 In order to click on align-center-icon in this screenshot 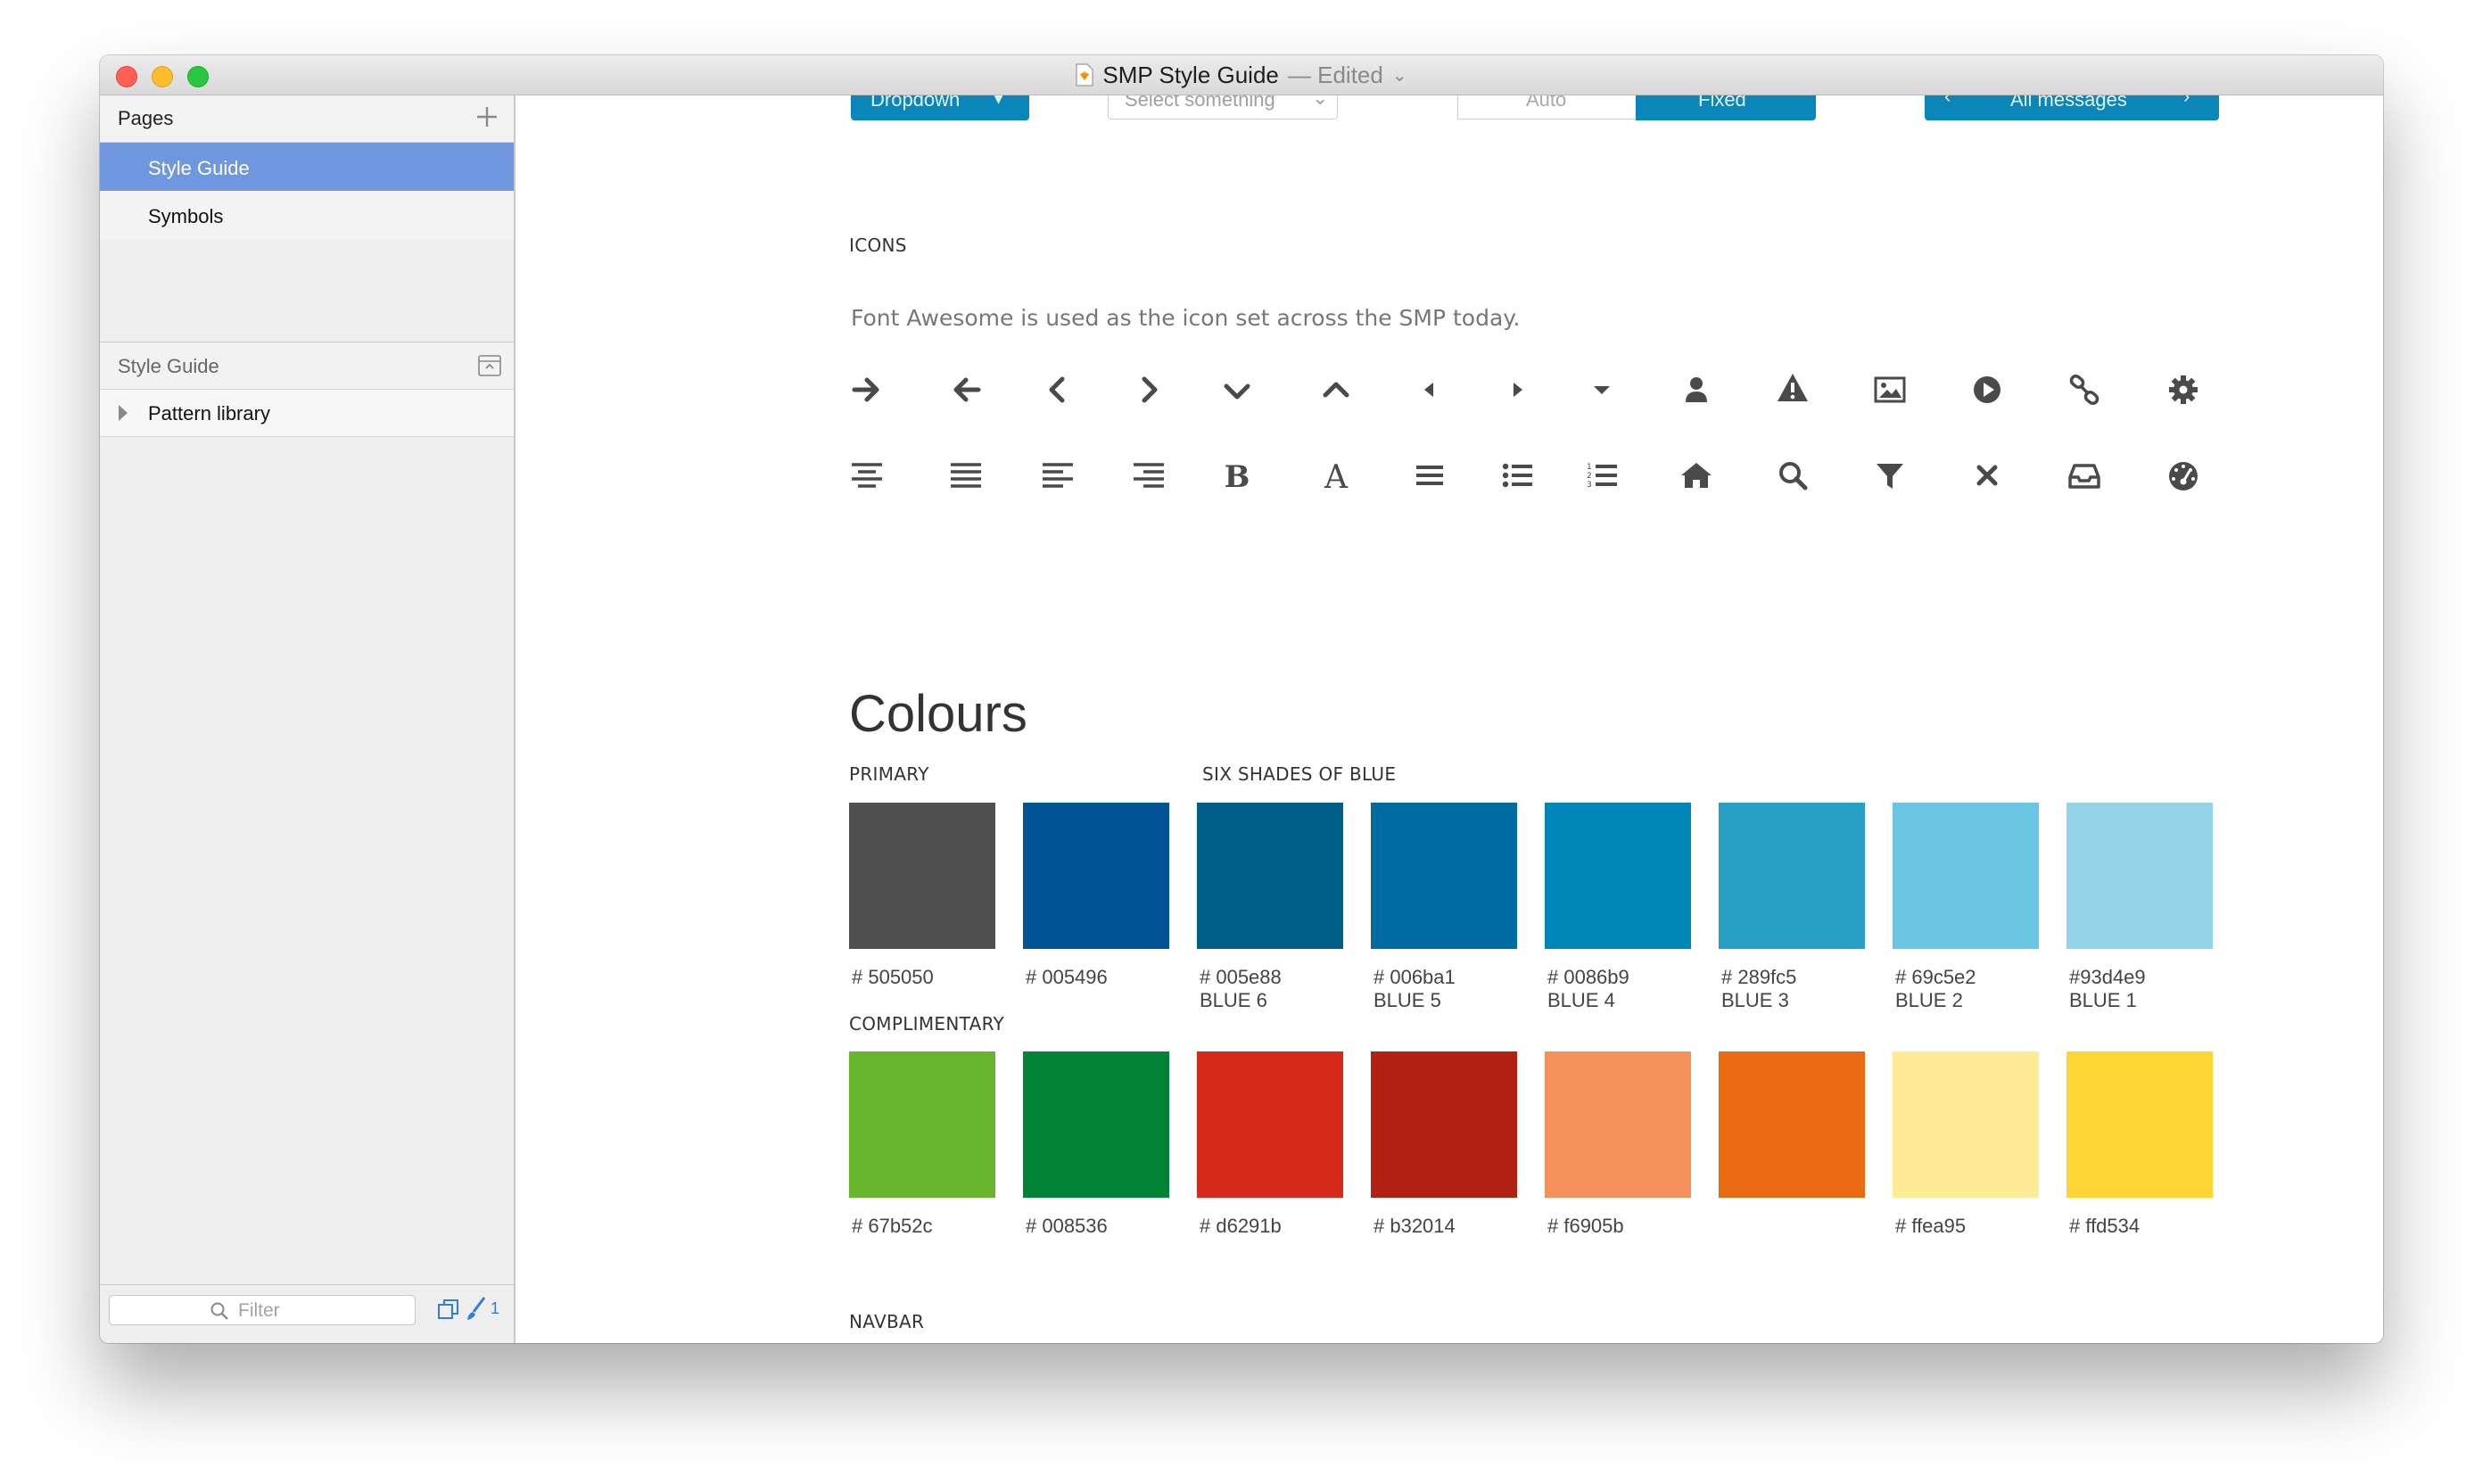, I will do `click(867, 475)`.